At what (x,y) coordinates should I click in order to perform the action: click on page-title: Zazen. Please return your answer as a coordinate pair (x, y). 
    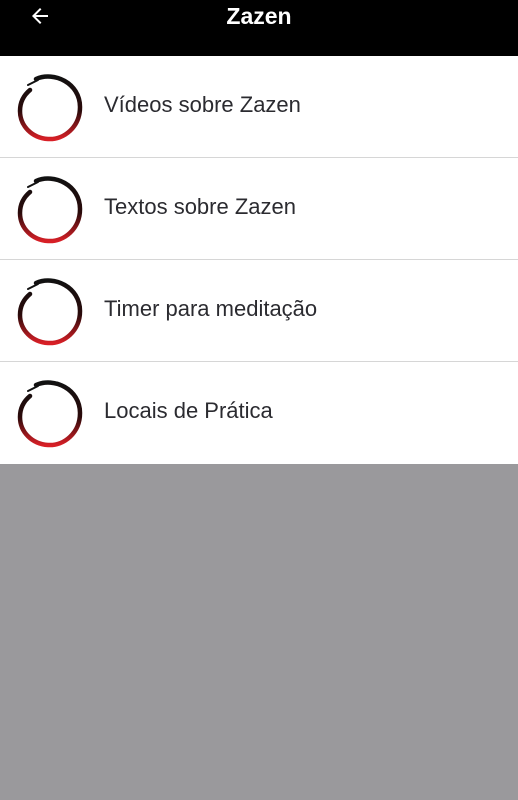
    Looking at the image, I should click on (259, 16).